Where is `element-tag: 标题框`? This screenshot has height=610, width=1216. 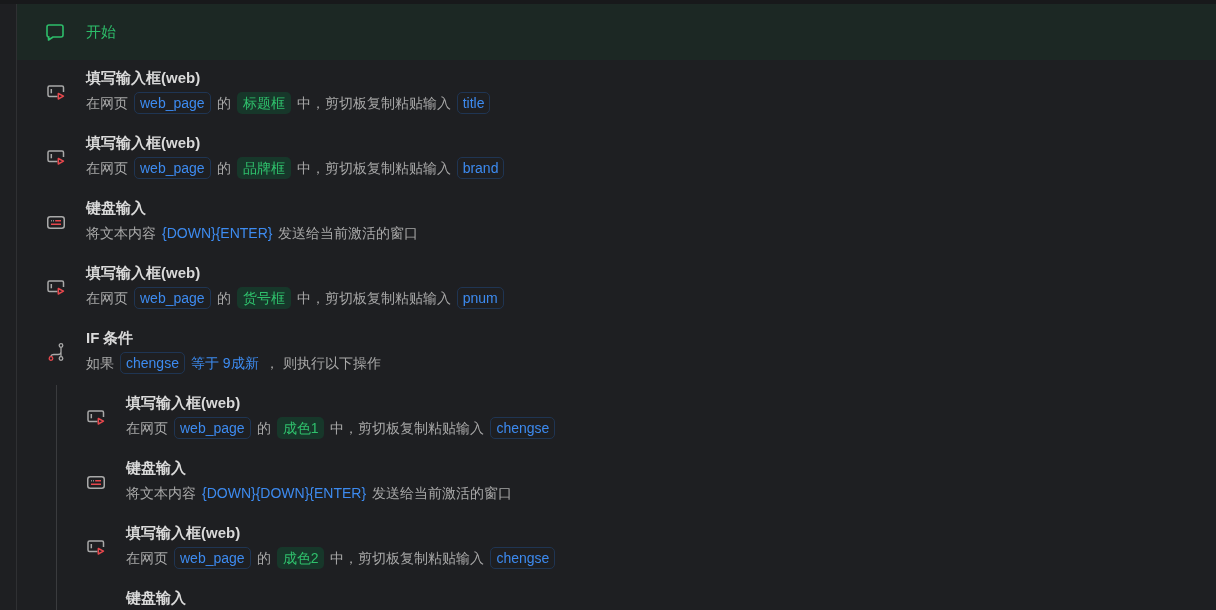 element-tag: 标题框 is located at coordinates (263, 103).